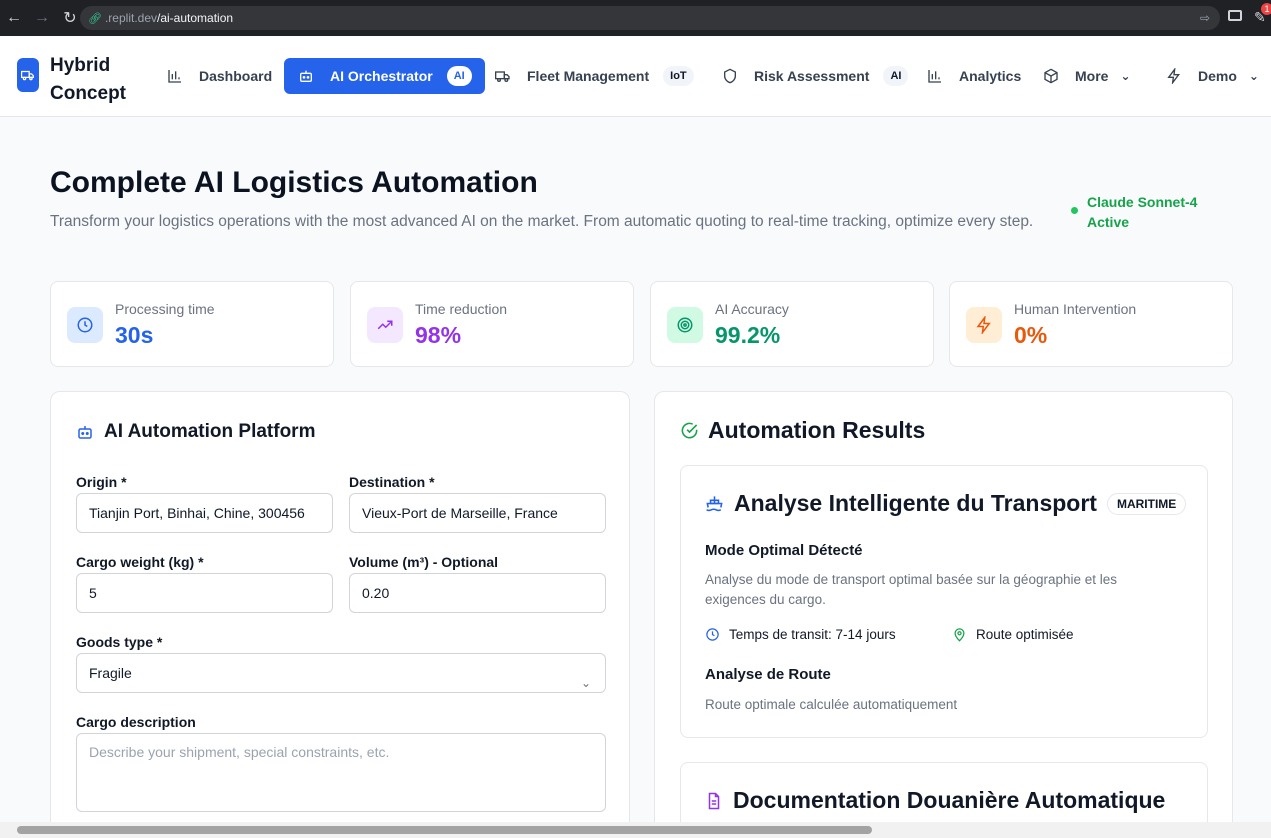 This screenshot has height=838, width=1271. I want to click on goods-type-select: Fragile ⌄, so click(341, 673).